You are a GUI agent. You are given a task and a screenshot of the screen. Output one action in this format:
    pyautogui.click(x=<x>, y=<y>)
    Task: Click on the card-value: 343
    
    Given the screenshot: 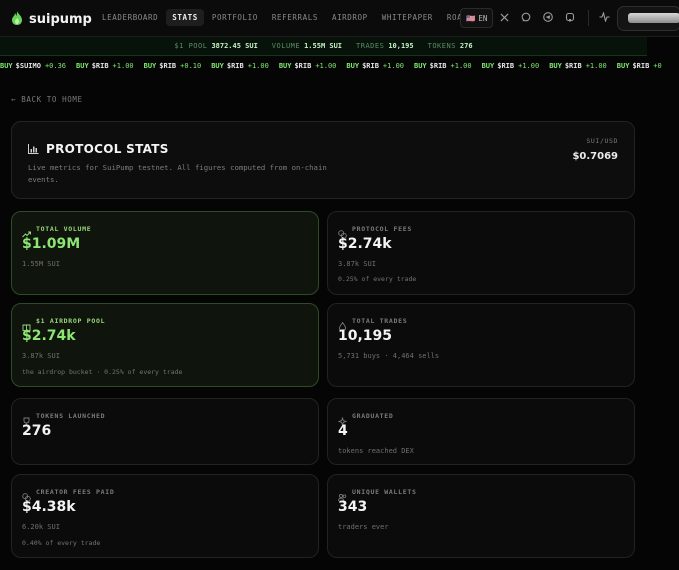 What is the action you would take?
    pyautogui.click(x=353, y=507)
    